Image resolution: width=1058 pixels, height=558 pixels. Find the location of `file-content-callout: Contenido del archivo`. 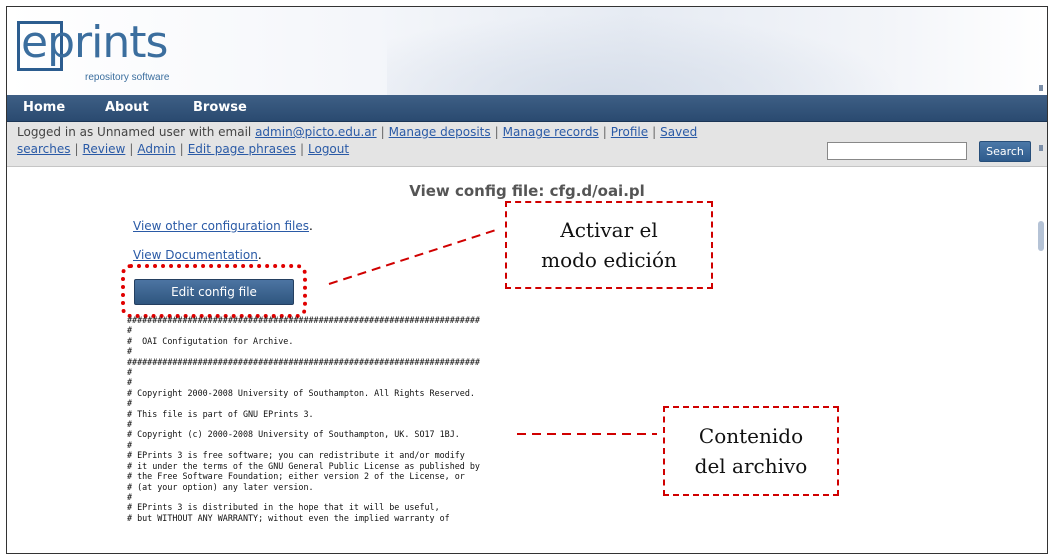

file-content-callout: Contenido del archivo is located at coordinates (751, 451).